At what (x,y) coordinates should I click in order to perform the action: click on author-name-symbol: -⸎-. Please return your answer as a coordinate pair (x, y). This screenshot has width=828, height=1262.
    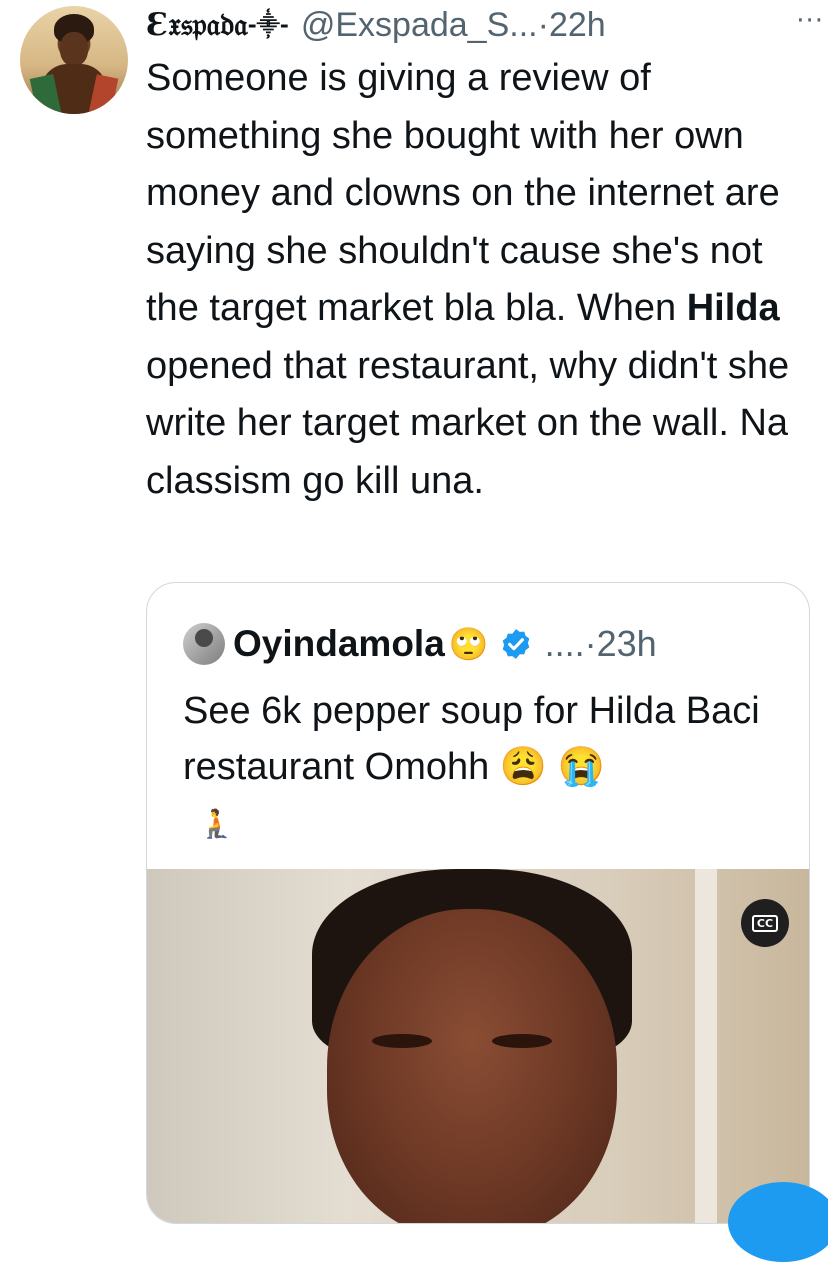
    Looking at the image, I should click on (268, 25).